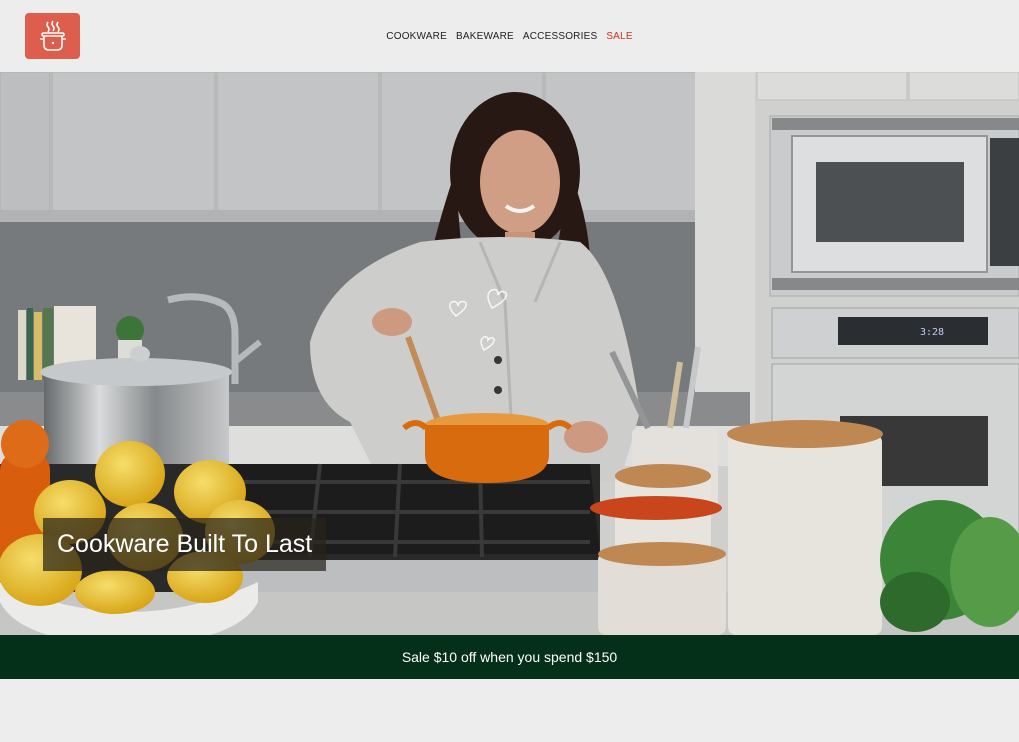 The width and height of the screenshot is (1019, 742). Describe the element at coordinates (619, 36) in the screenshot. I see `nav-sale: SALE` at that location.